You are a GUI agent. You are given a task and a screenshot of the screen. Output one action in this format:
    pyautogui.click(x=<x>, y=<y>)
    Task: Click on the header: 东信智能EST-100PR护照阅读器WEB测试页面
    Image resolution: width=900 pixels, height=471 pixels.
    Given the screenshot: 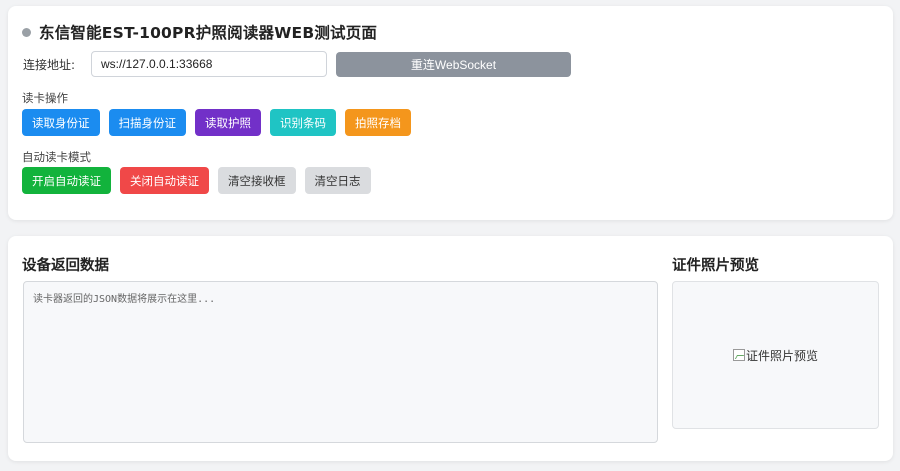 What is the action you would take?
    pyautogui.click(x=199, y=32)
    